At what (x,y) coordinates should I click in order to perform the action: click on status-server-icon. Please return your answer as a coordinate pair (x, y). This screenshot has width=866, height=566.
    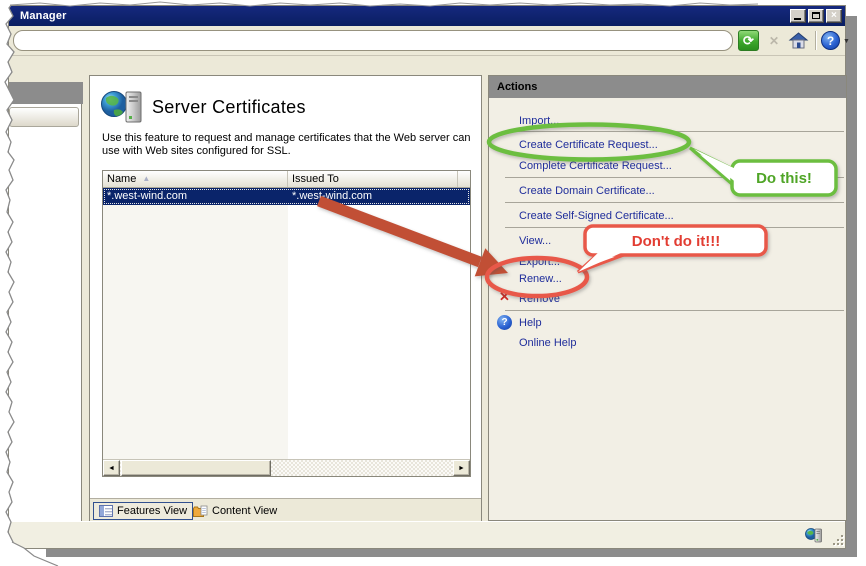
    Looking at the image, I should click on (813, 535).